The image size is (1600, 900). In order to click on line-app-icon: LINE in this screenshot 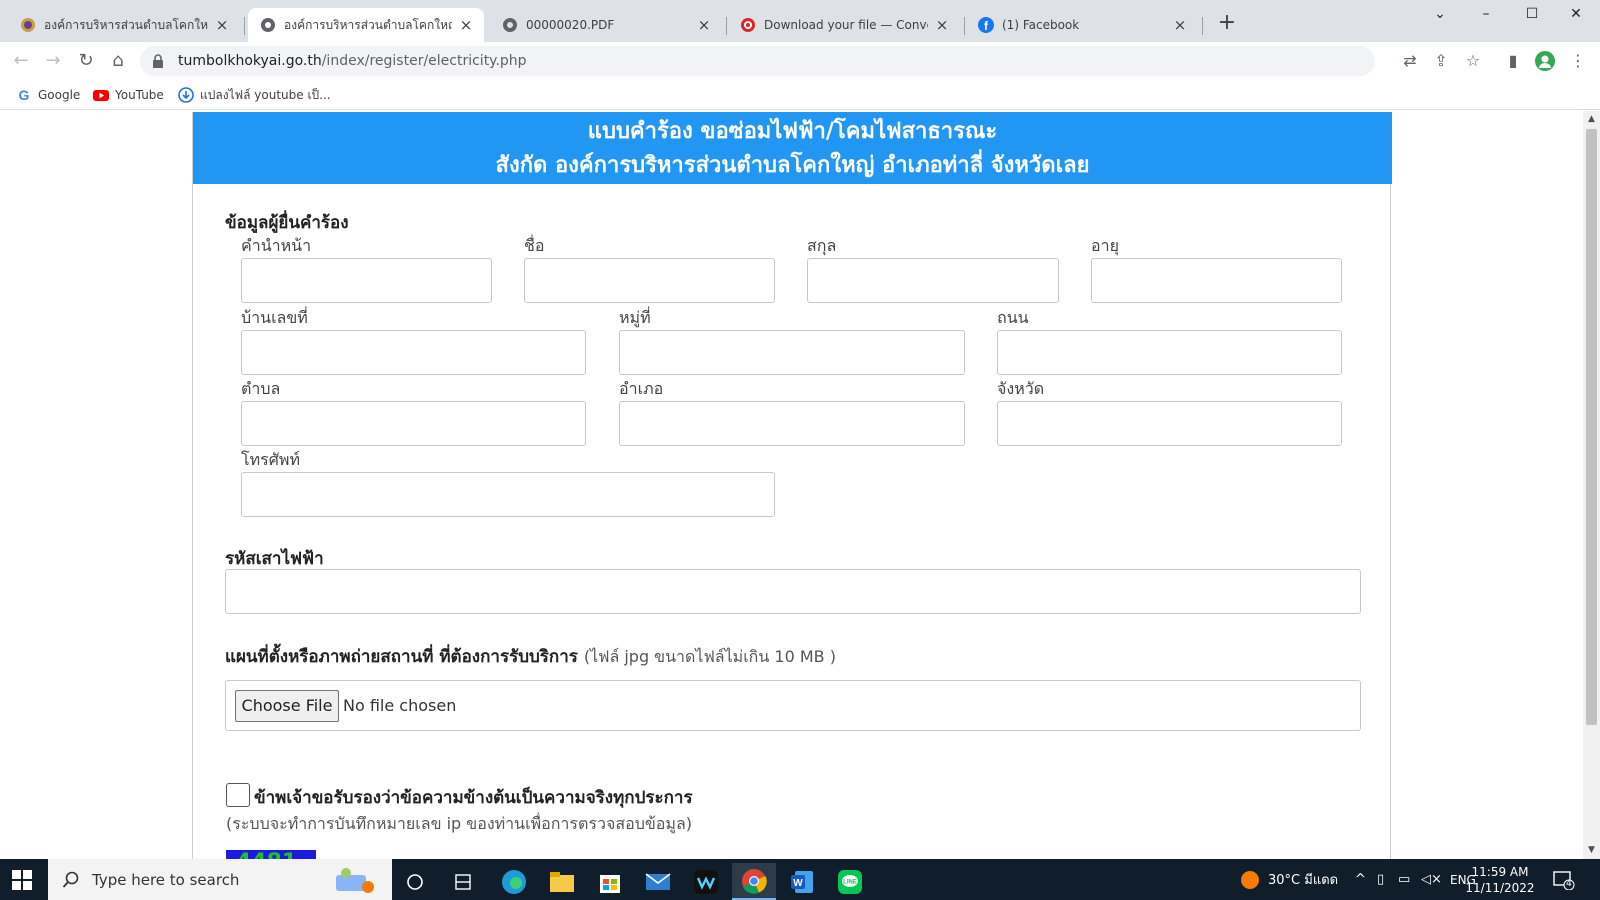, I will do `click(850, 881)`.